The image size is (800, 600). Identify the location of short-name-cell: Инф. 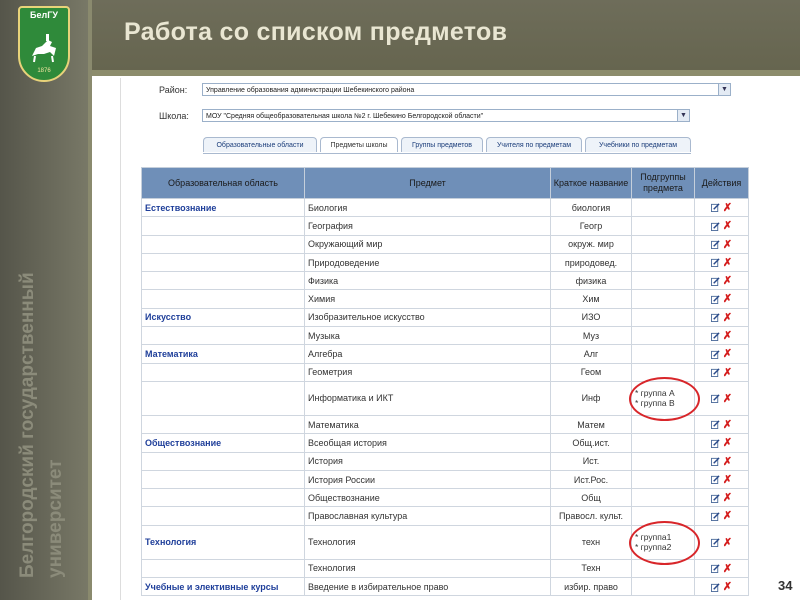
(591, 398).